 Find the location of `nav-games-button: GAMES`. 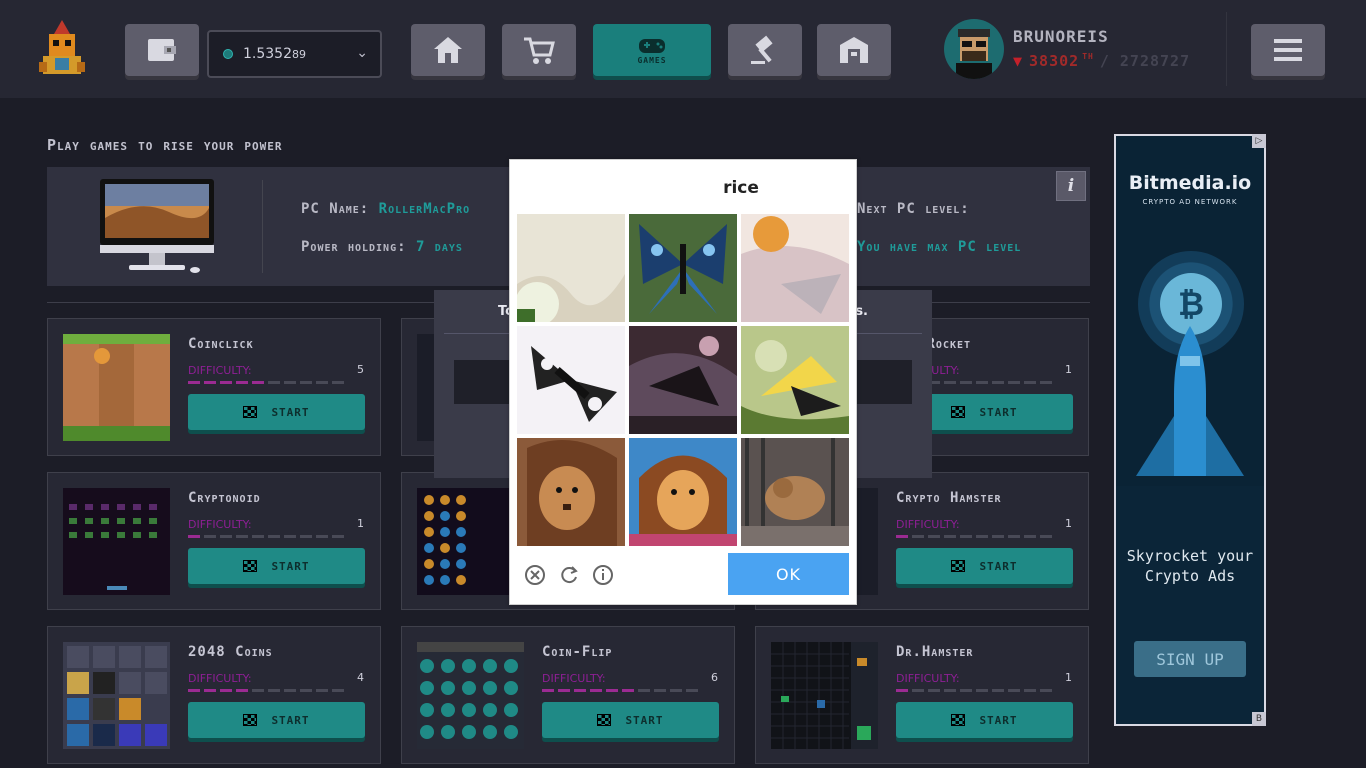

nav-games-button: GAMES is located at coordinates (652, 50).